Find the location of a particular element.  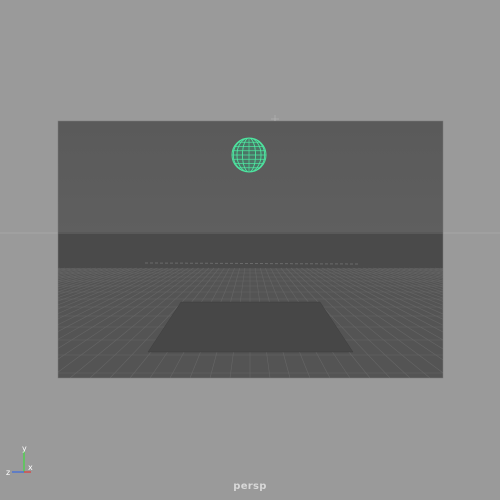

sphere-wireframe-icon is located at coordinates (249, 155).